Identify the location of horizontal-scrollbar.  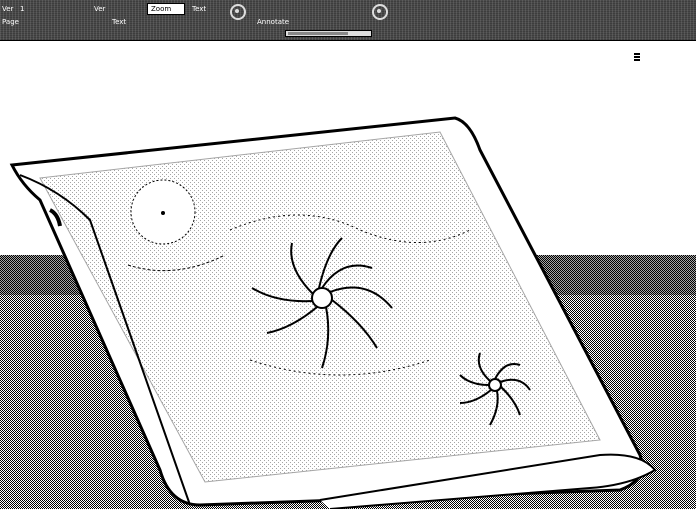
(328, 33).